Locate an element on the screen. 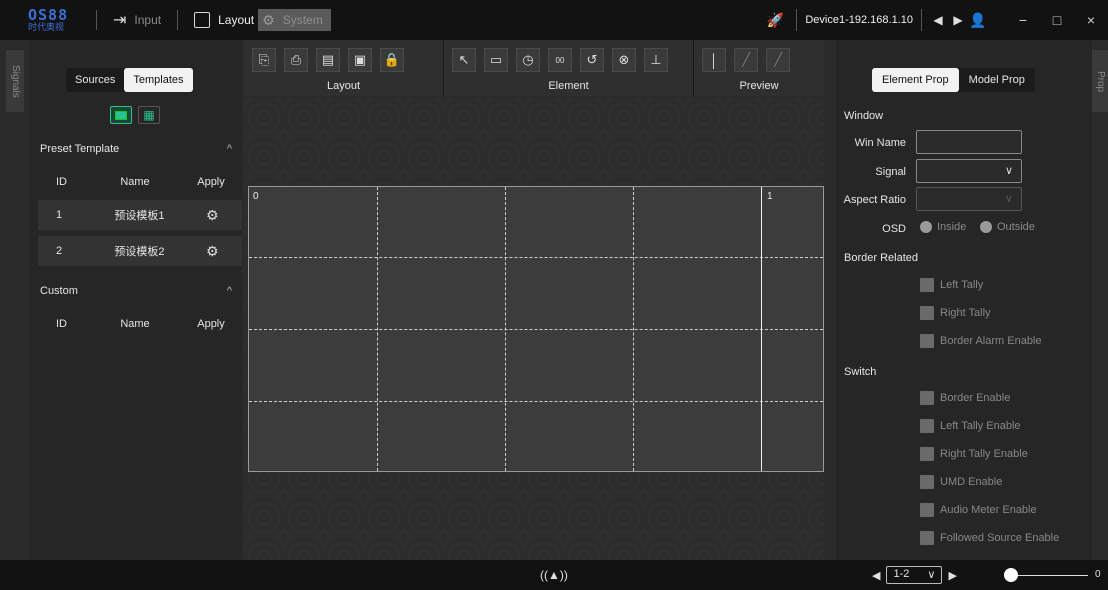 This screenshot has height=590, width=1108. menu-system: ⚙ System is located at coordinates (294, 20).